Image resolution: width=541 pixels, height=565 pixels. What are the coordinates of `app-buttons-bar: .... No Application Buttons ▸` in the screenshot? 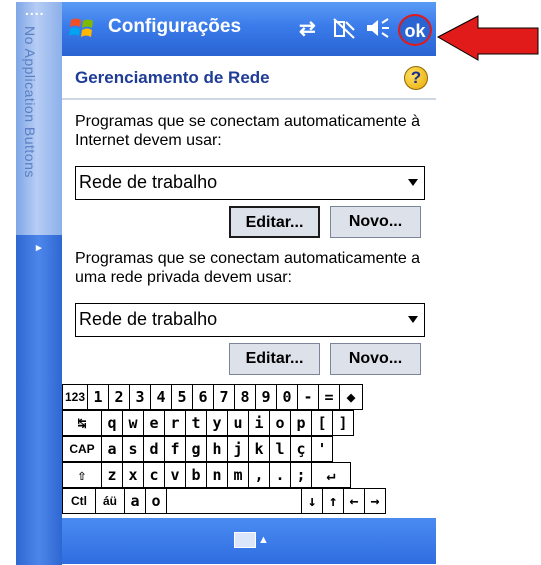 It's located at (39, 283).